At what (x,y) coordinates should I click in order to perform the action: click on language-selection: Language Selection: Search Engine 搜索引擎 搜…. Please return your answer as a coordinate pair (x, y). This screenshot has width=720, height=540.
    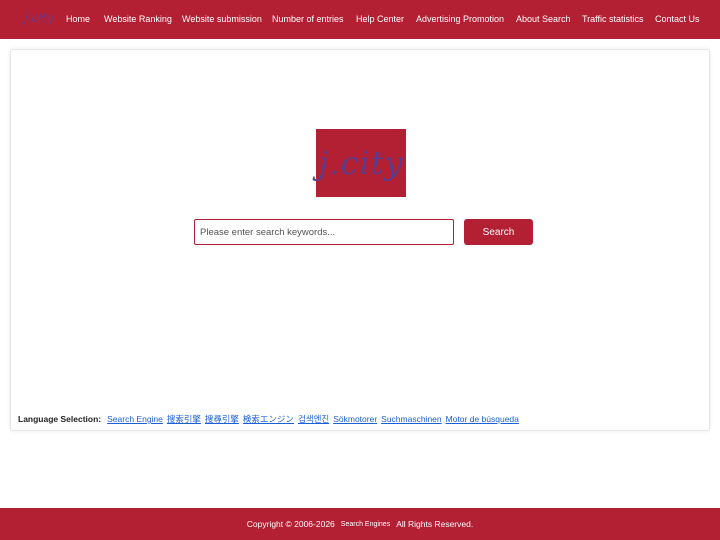
    Looking at the image, I should click on (270, 419).